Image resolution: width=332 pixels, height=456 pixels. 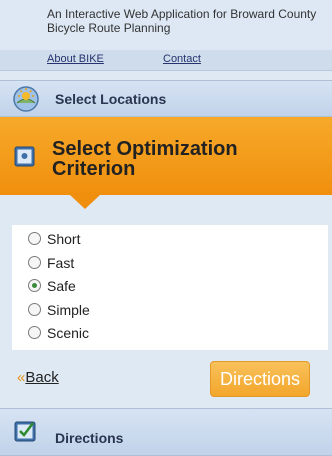 I want to click on map-check-icon, so click(x=25, y=431).